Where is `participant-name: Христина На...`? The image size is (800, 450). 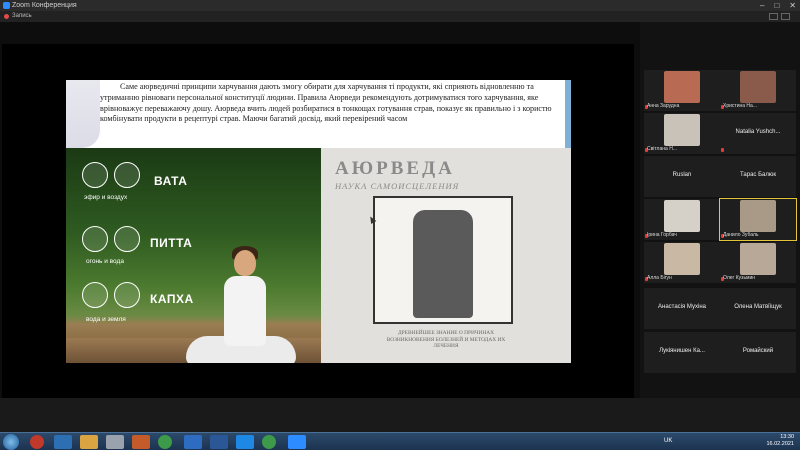
participant-name: Христина На... is located at coordinates (740, 106).